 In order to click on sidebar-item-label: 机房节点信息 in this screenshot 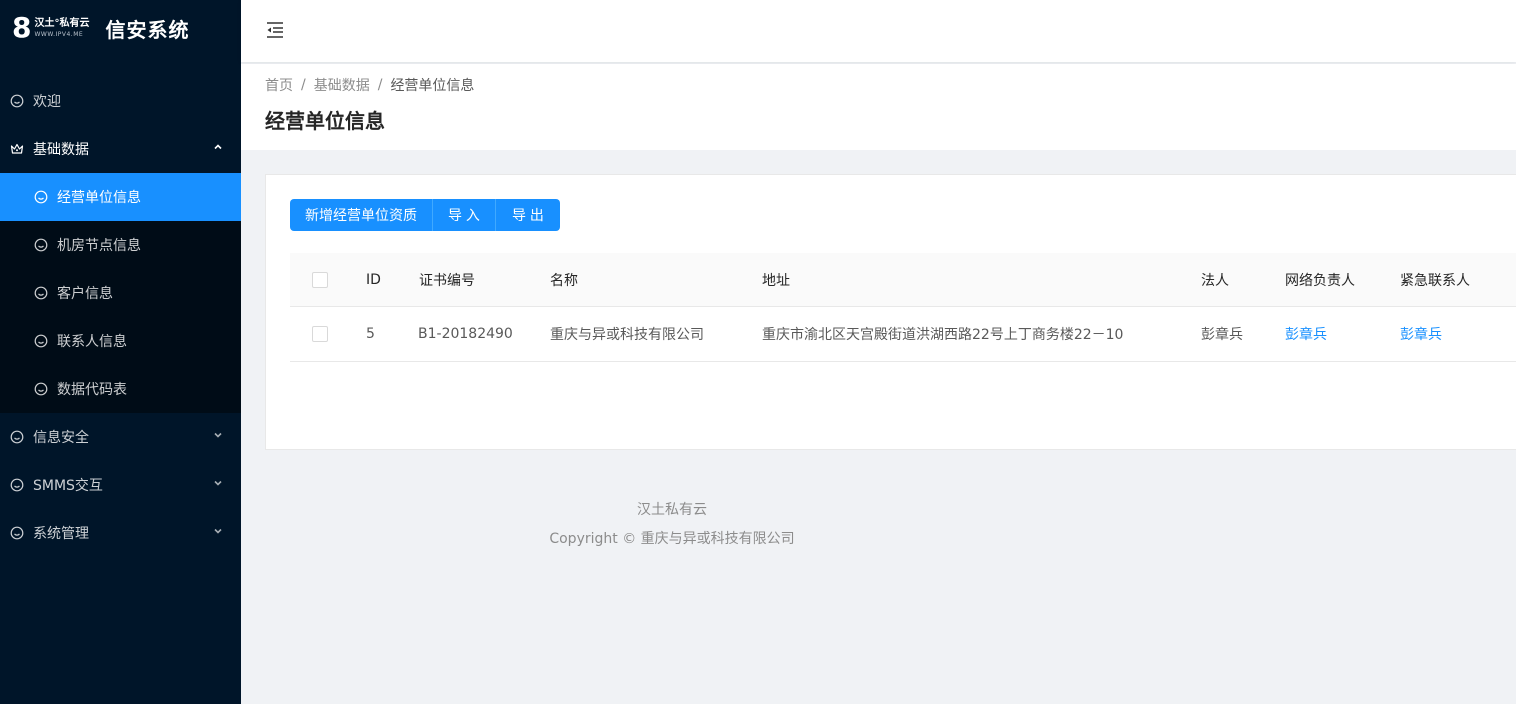, I will do `click(99, 246)`.